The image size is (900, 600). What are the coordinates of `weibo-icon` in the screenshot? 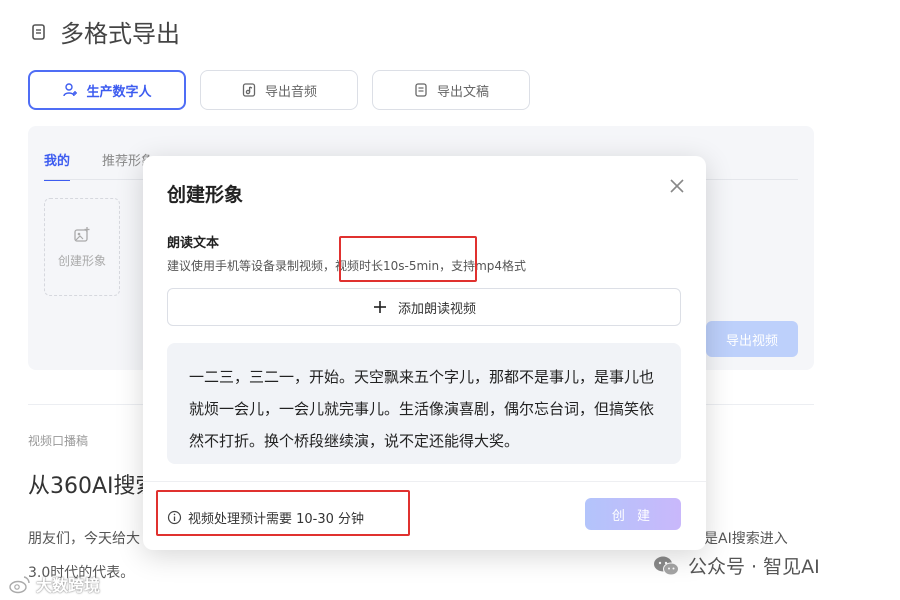 It's located at (19, 585).